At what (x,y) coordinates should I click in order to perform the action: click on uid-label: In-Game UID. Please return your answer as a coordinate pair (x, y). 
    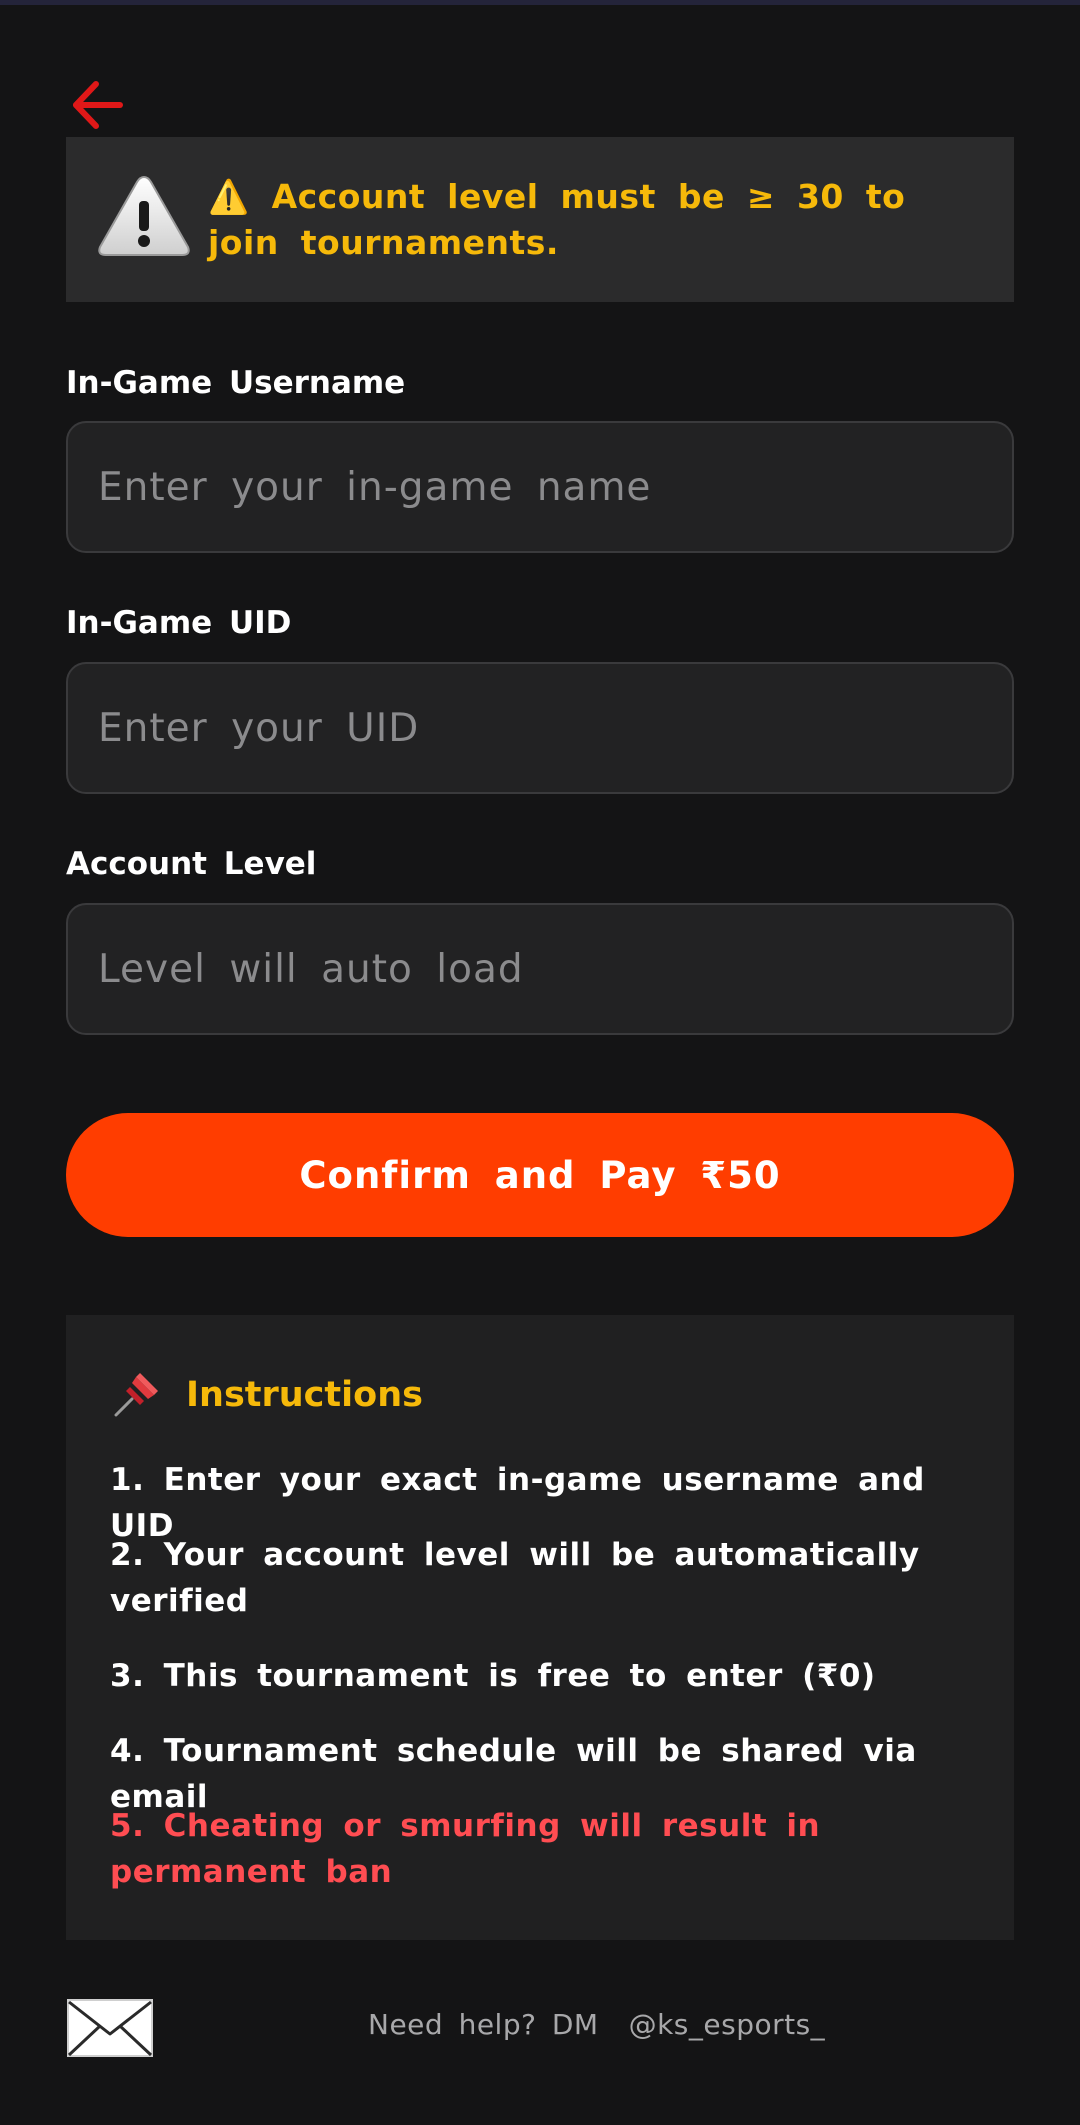
    Looking at the image, I should click on (179, 623).